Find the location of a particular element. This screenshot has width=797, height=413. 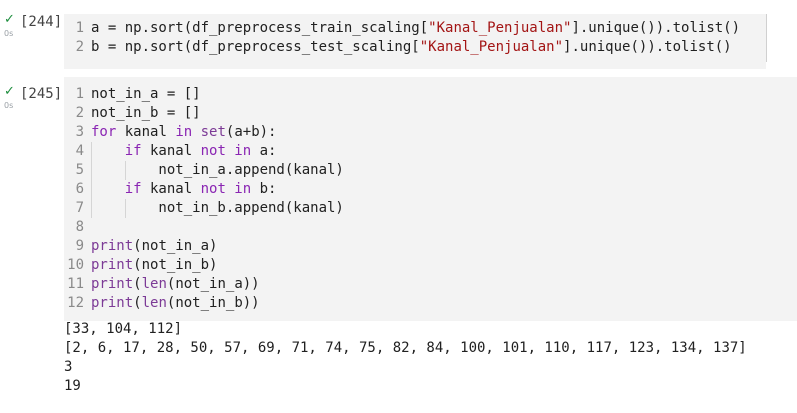

code-token: not_in_b = [] is located at coordinates (146, 113).